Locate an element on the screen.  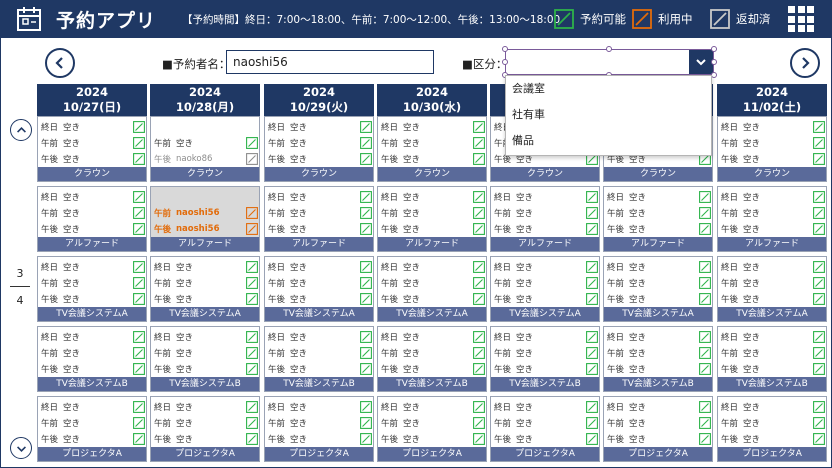
reservation-cell: 午前 naoshi56 午後 naoshi56 アルファード is located at coordinates (205, 219).